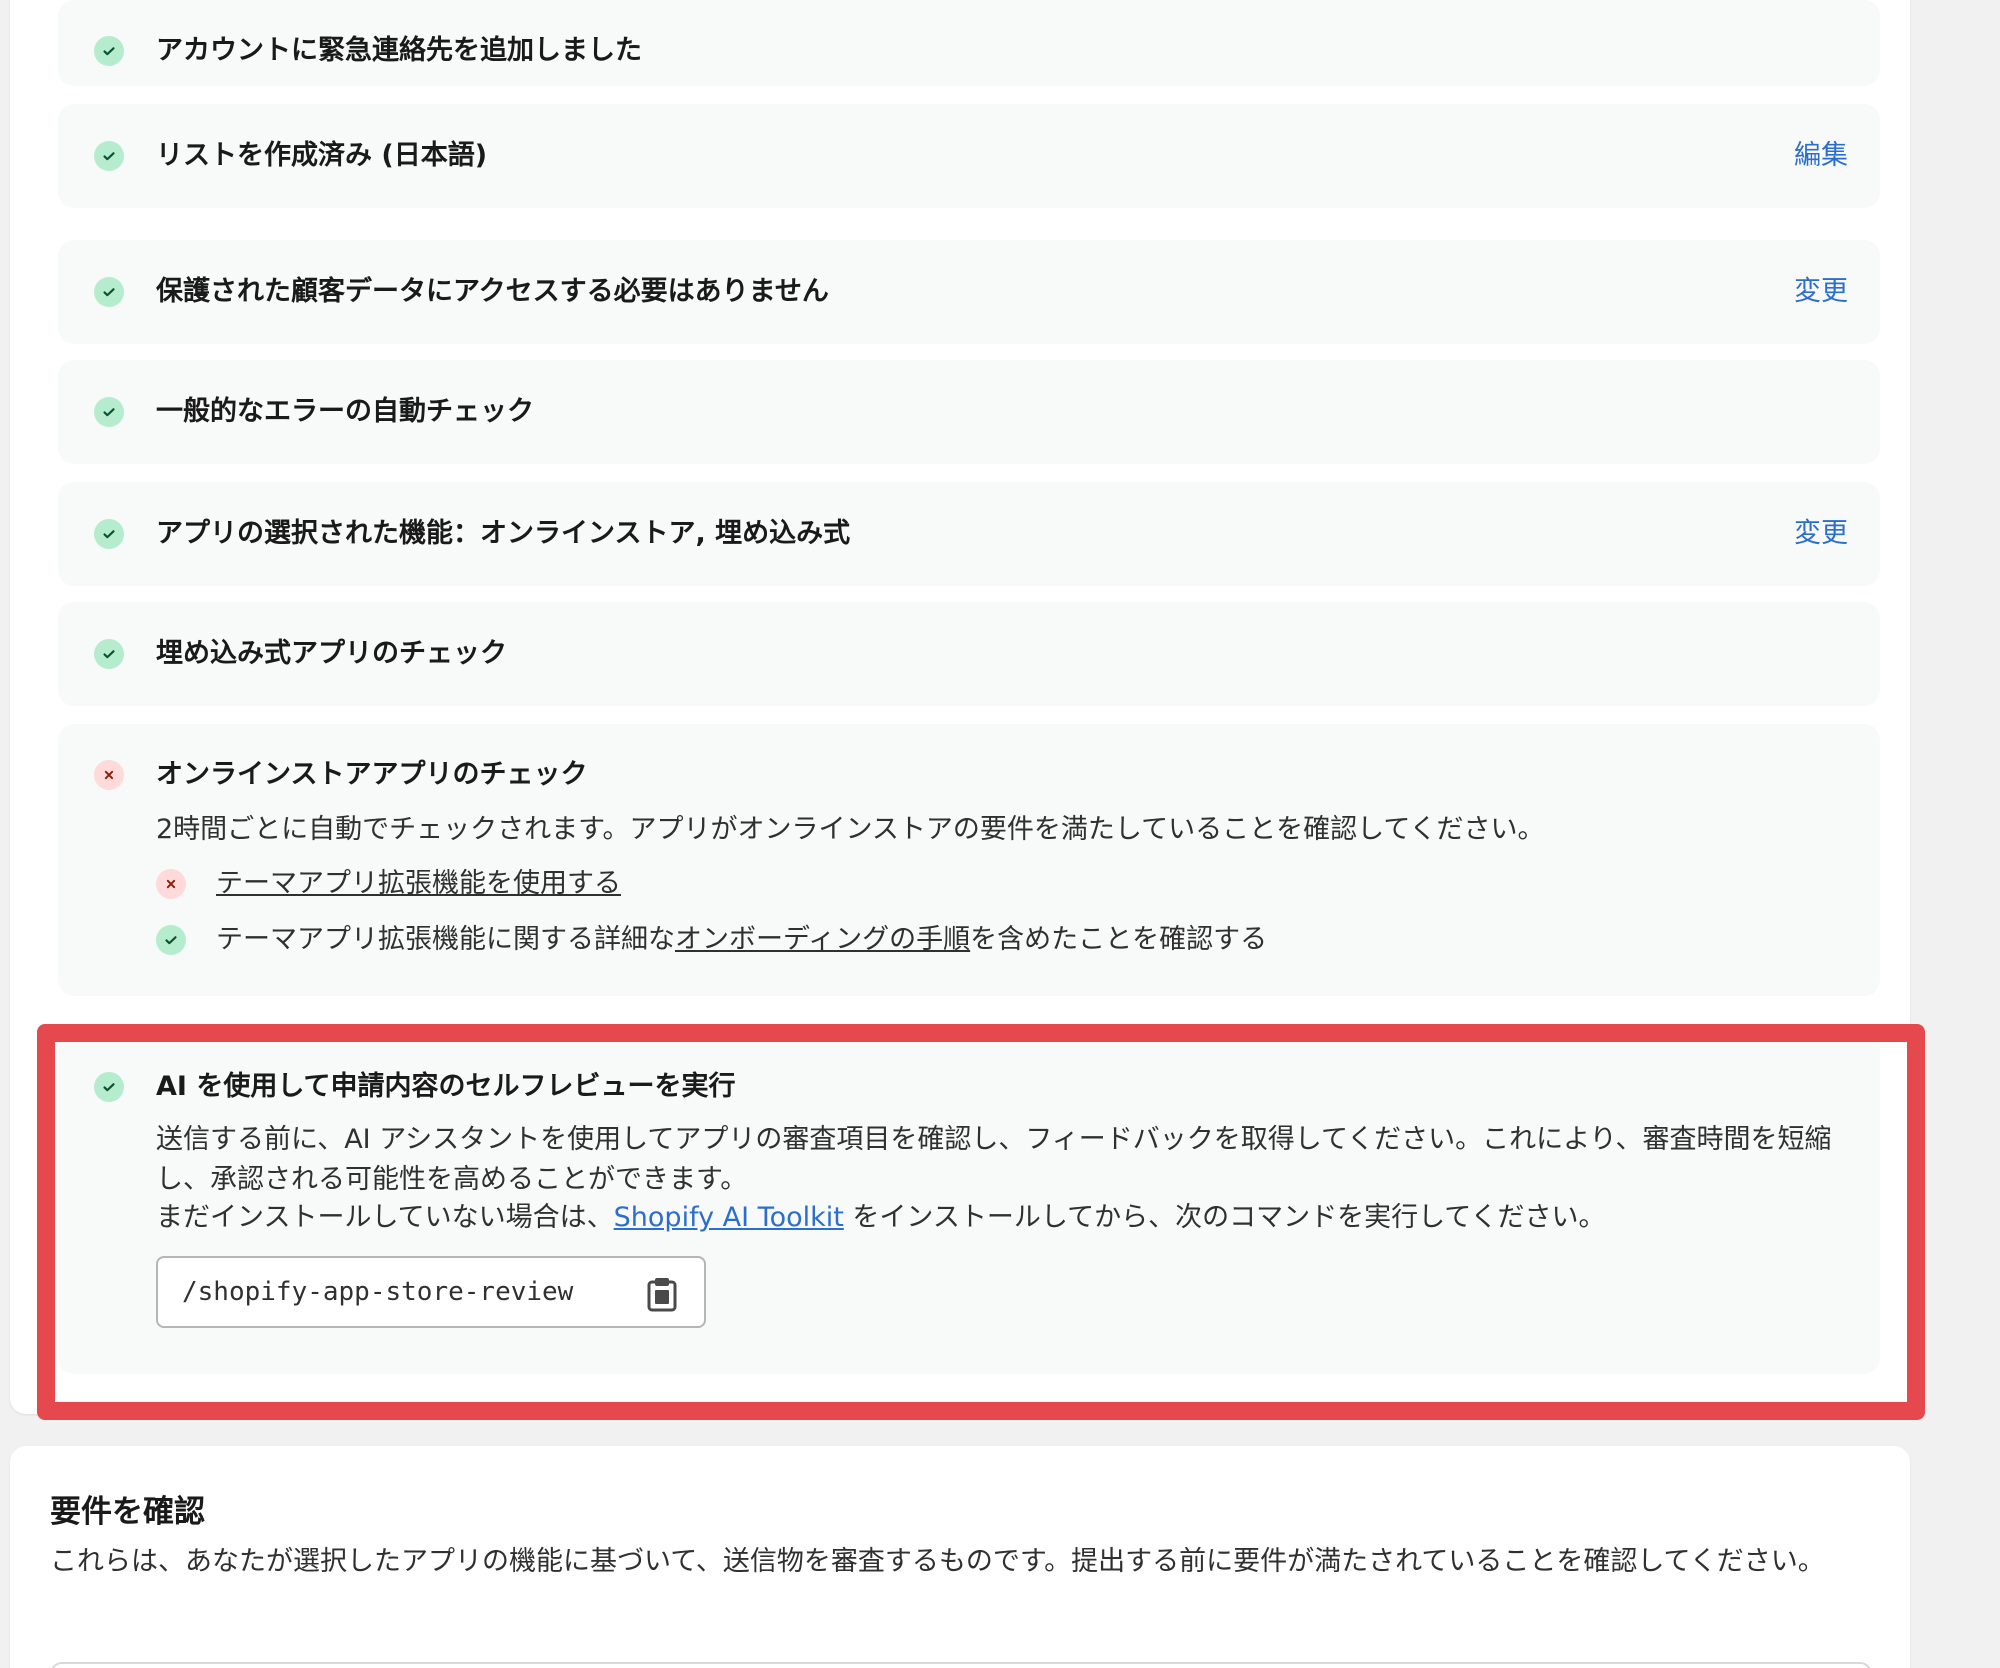 The height and width of the screenshot is (1668, 2000). I want to click on check-title: 一般的なエラーの自動チェック, so click(345, 411).